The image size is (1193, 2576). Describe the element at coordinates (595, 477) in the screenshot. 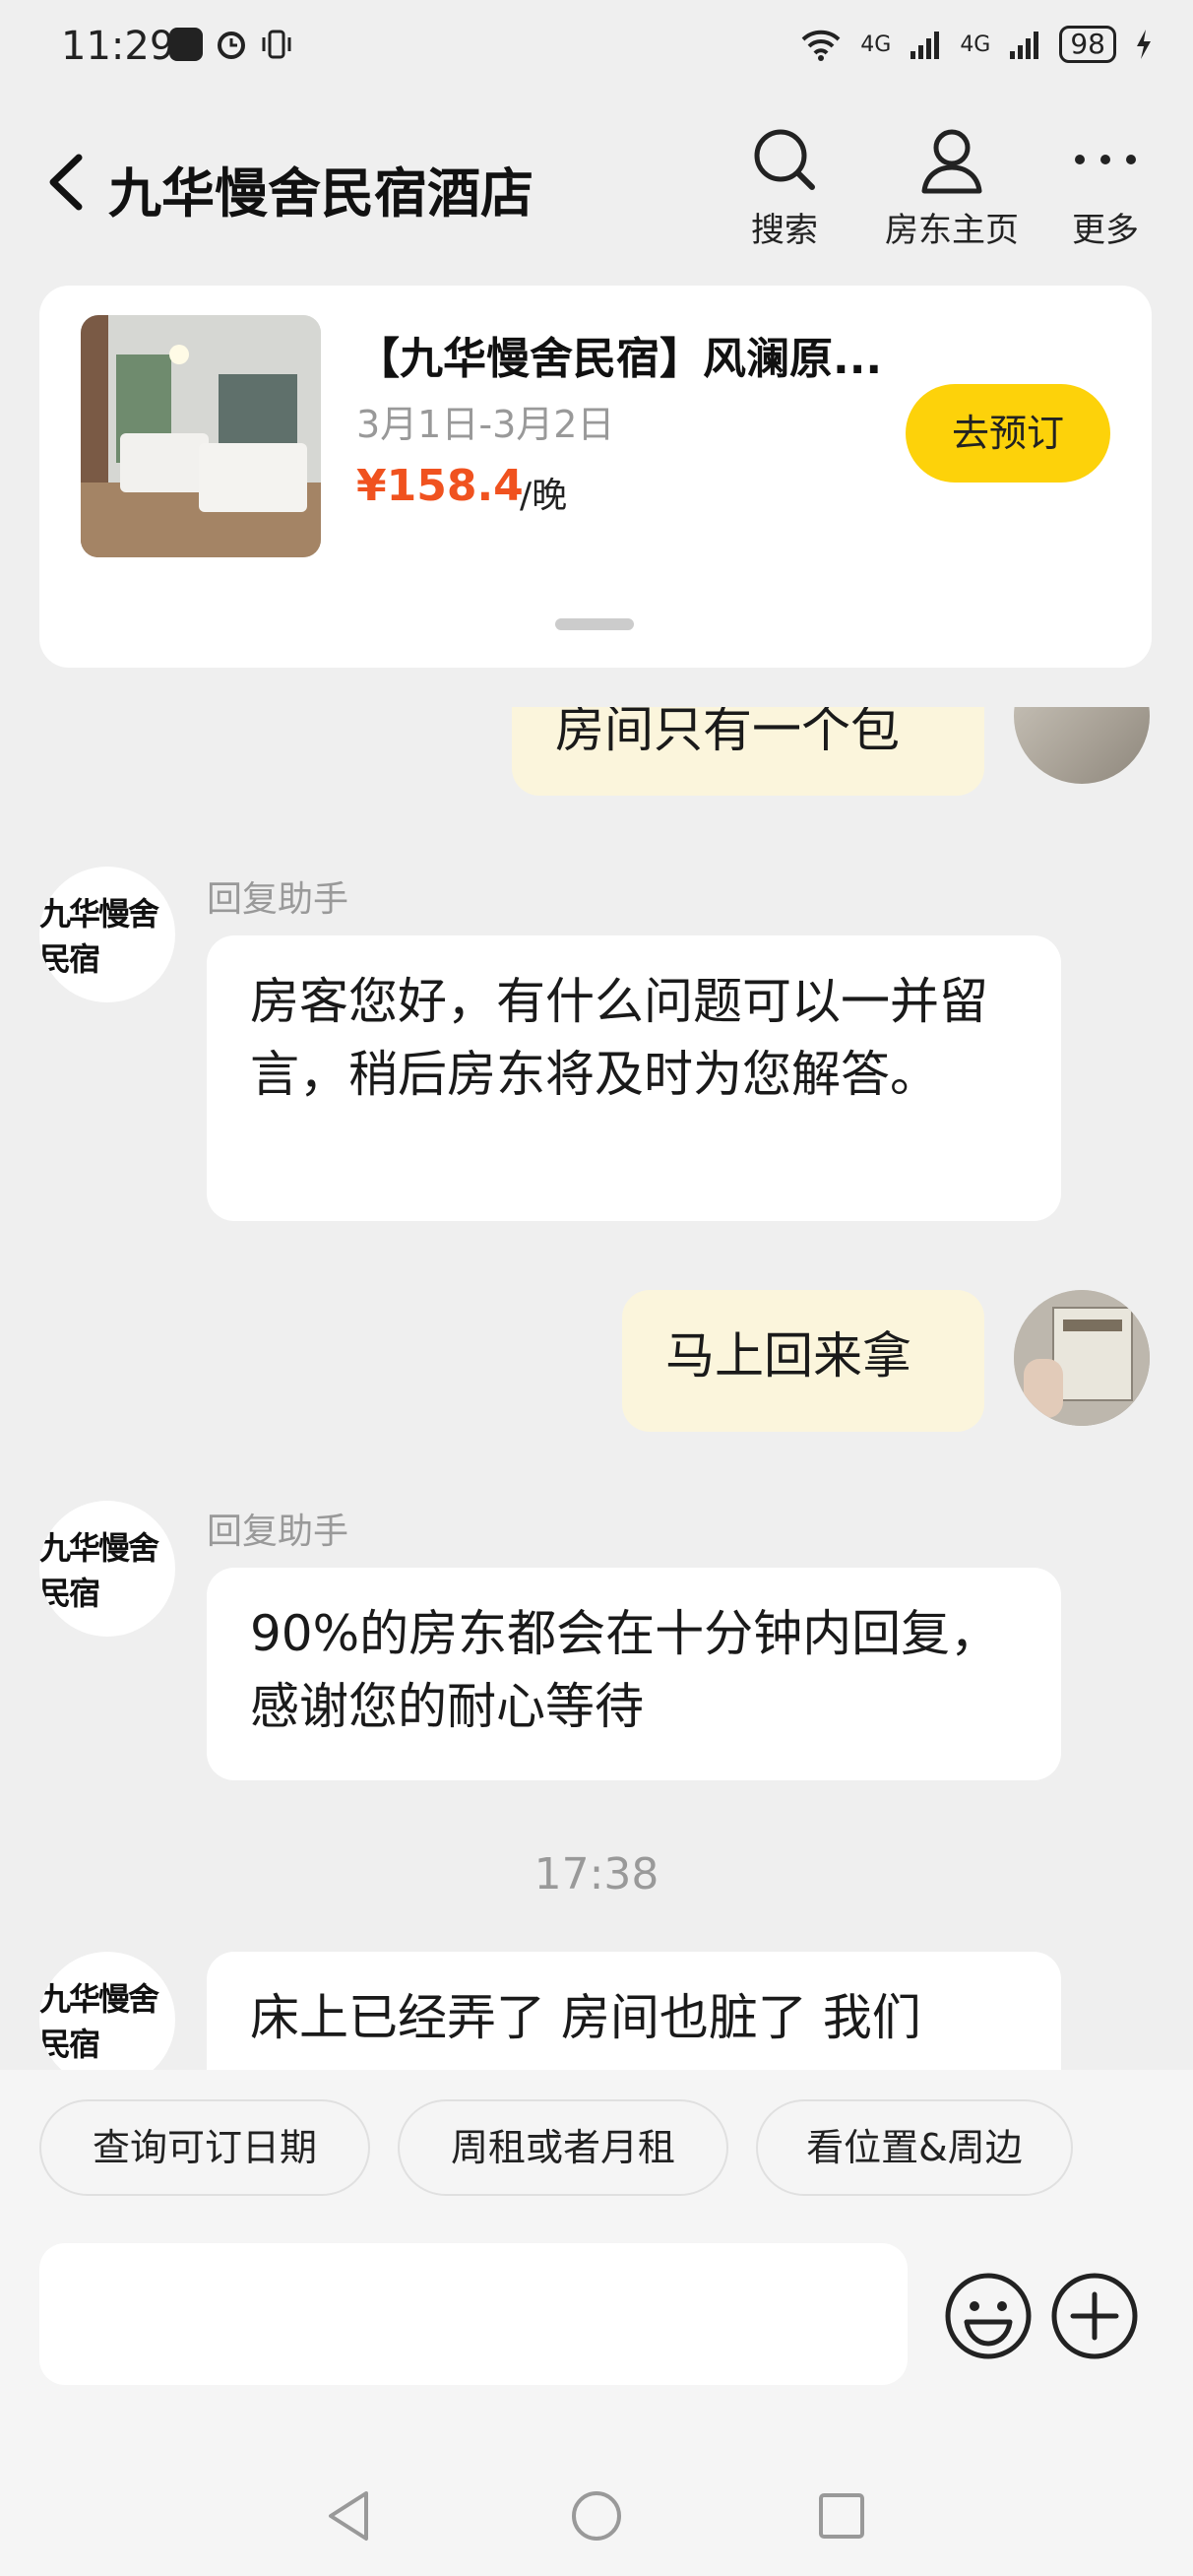

I see `listing-card: 【九华慢舍民宿】风澜原... 3月1日-3月2日 ¥158.4 /晚 去预订` at that location.